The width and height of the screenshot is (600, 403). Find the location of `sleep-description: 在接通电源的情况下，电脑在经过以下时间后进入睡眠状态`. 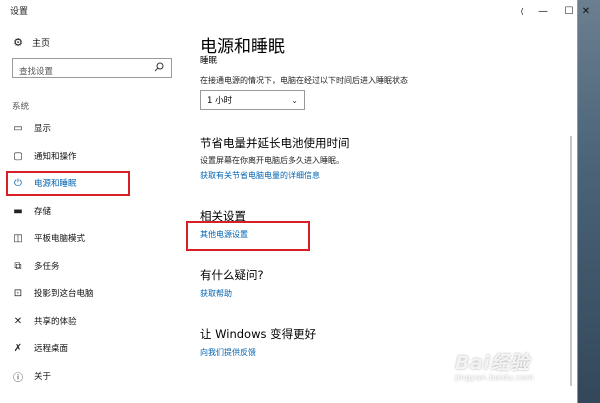

sleep-description: 在接通电源的情况下，电脑在经过以下时间后进入睡眠状态 is located at coordinates (304, 80).